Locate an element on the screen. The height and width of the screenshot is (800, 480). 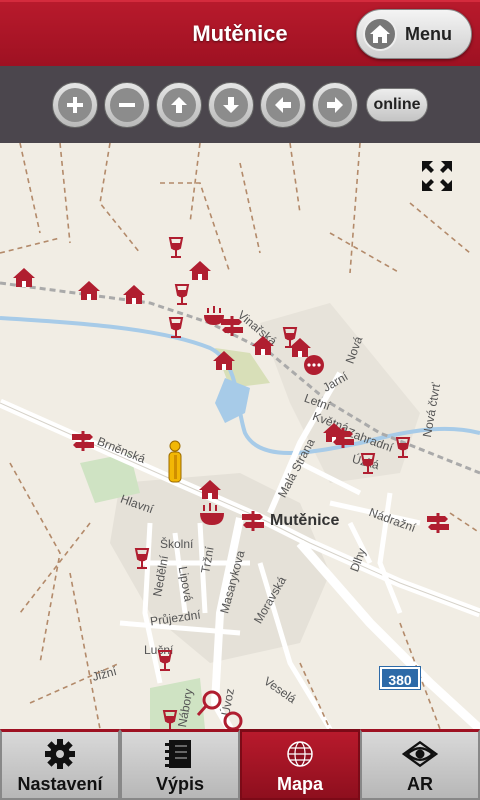
header-bar: Mutěnice Menu is located at coordinates (240, 33).